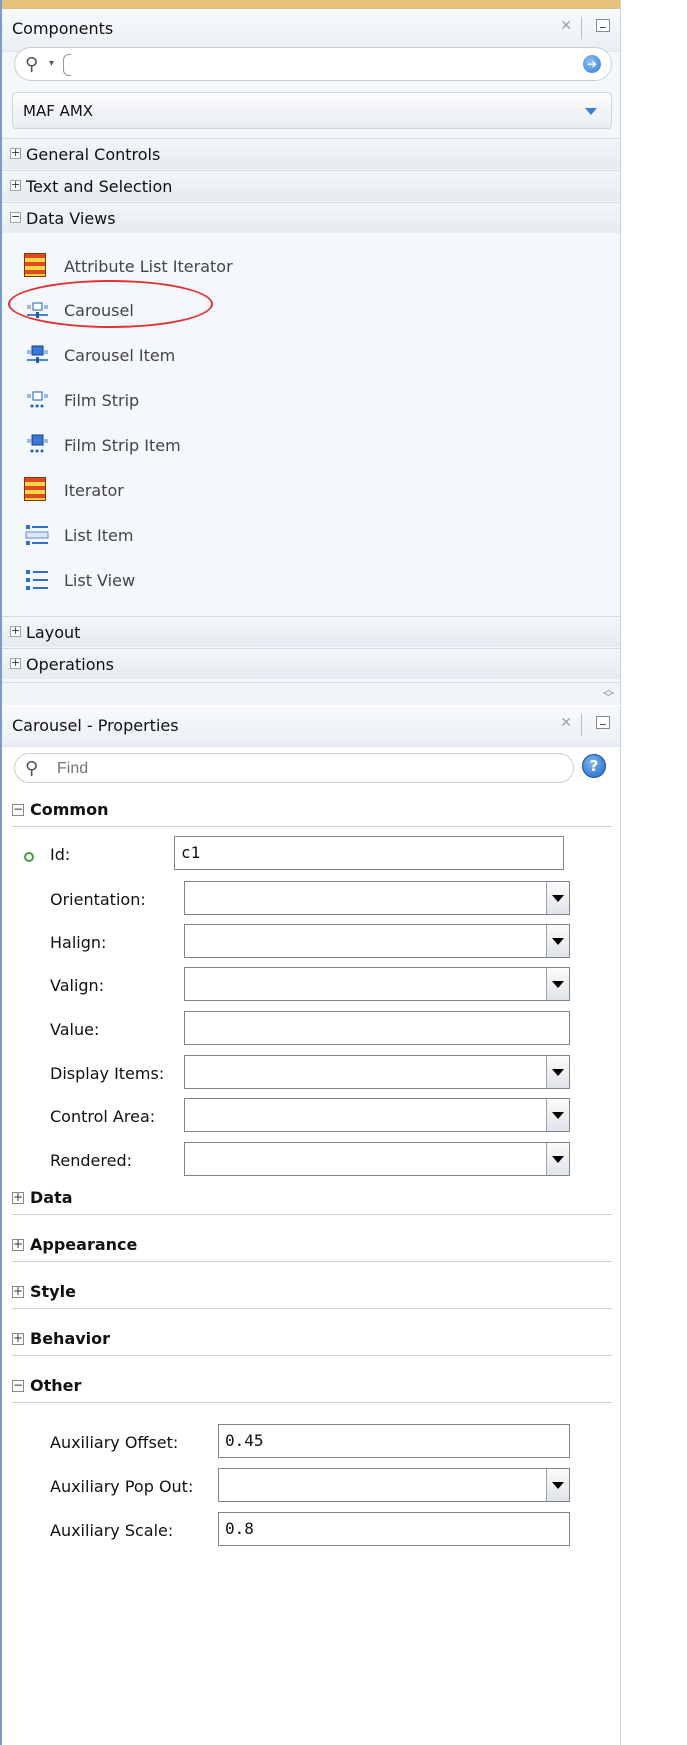 Image resolution: width=687 pixels, height=1745 pixels. Describe the element at coordinates (70, 1338) in the screenshot. I see `section-label: Behavior` at that location.